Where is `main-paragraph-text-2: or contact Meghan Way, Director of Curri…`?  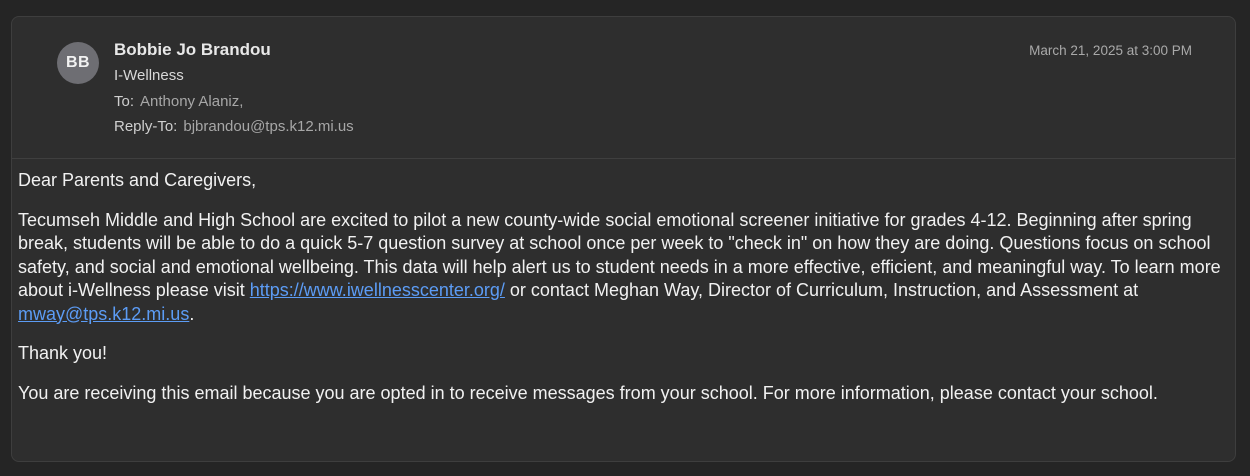 main-paragraph-text-2: or contact Meghan Way, Director of Curri… is located at coordinates (821, 290).